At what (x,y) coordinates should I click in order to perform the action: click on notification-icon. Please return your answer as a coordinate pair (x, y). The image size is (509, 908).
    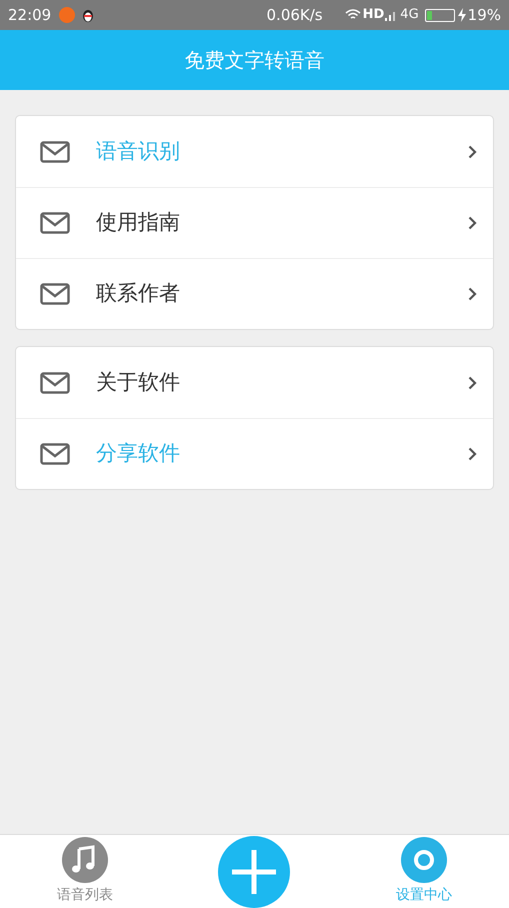
    Looking at the image, I should click on (67, 15).